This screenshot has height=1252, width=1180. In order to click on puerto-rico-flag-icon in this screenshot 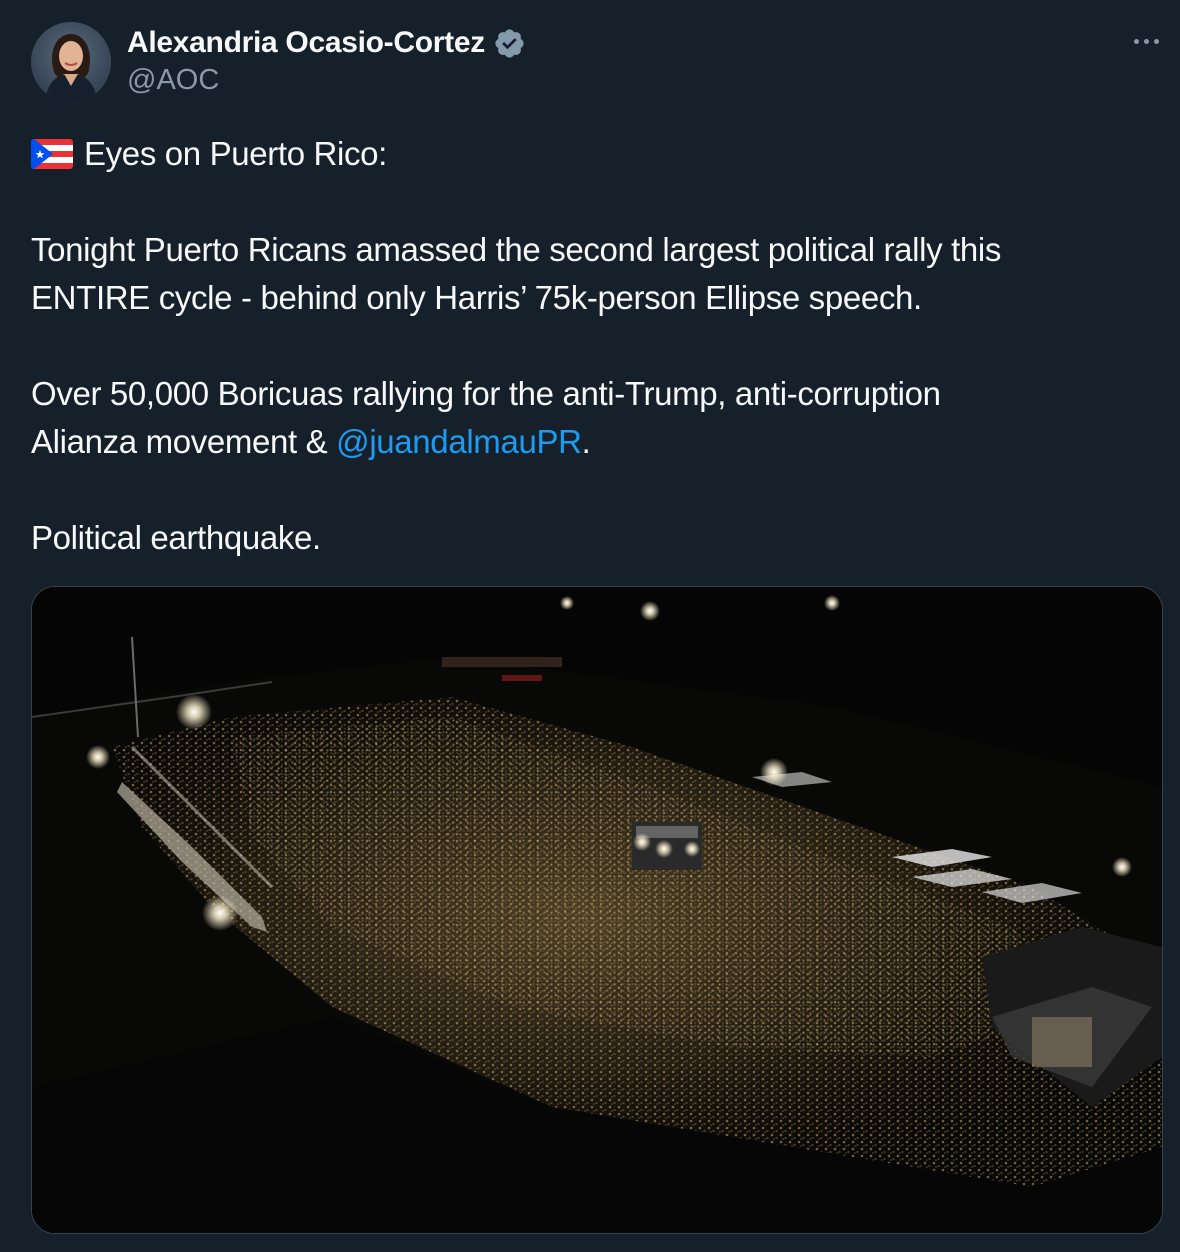, I will do `click(52, 154)`.